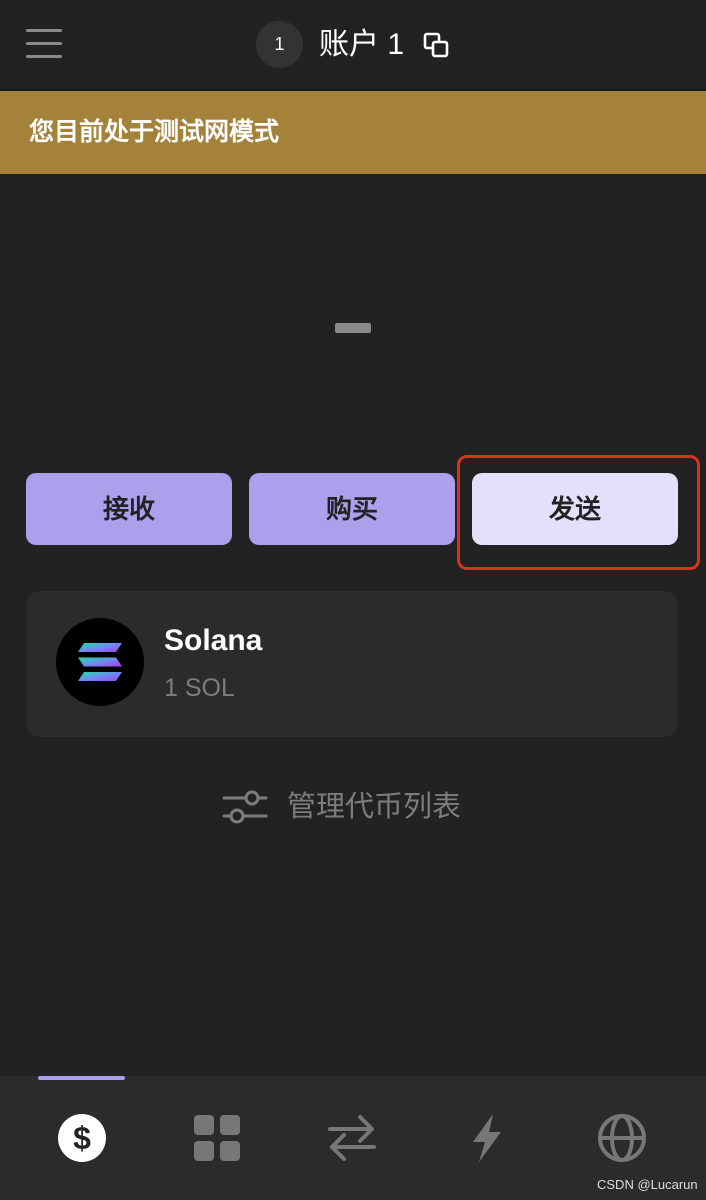  I want to click on buy-button: 购买, so click(352, 509).